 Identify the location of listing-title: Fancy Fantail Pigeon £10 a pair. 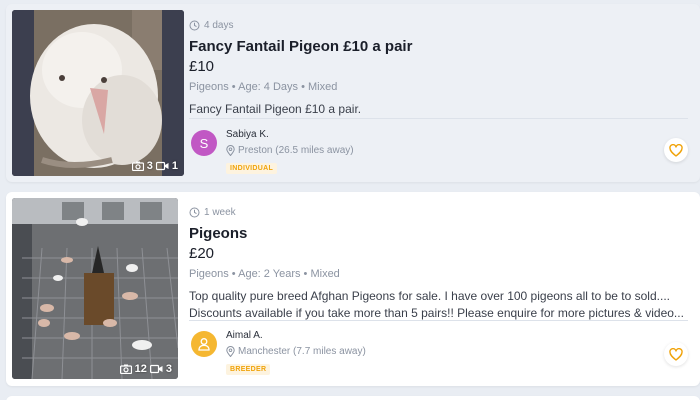
(424, 47).